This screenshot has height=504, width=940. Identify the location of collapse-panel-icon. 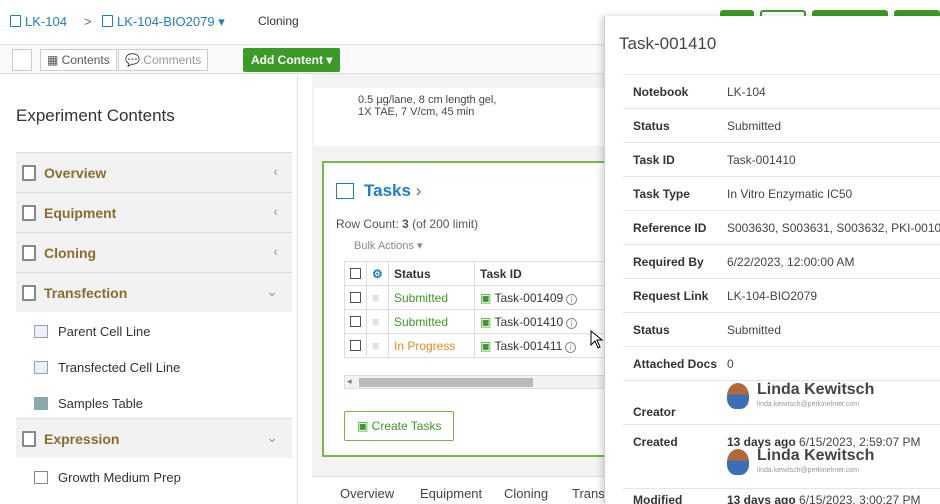
(22, 60).